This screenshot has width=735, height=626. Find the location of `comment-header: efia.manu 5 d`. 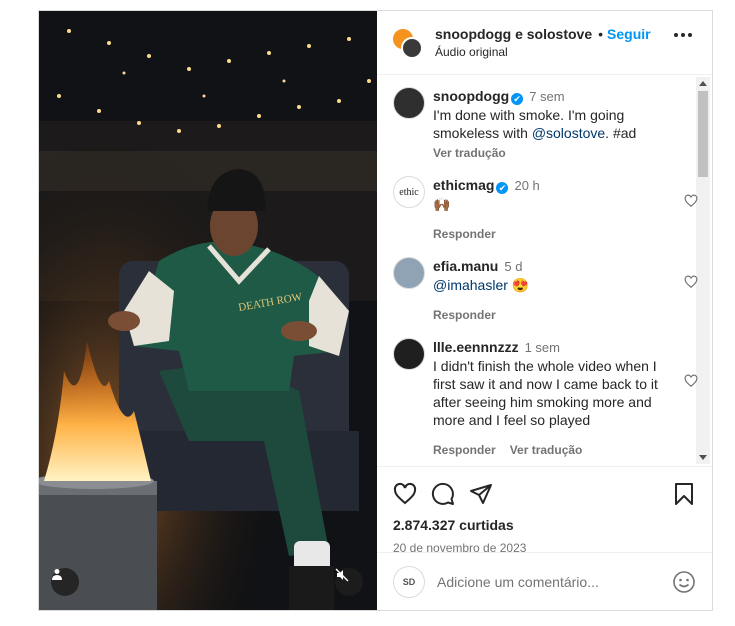

comment-header: efia.manu 5 d is located at coordinates (557, 266).